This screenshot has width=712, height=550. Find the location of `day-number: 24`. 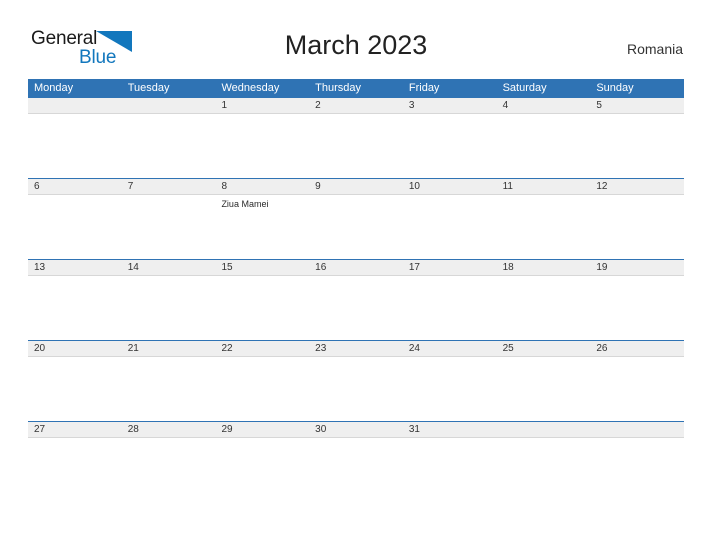

day-number: 24 is located at coordinates (450, 348).